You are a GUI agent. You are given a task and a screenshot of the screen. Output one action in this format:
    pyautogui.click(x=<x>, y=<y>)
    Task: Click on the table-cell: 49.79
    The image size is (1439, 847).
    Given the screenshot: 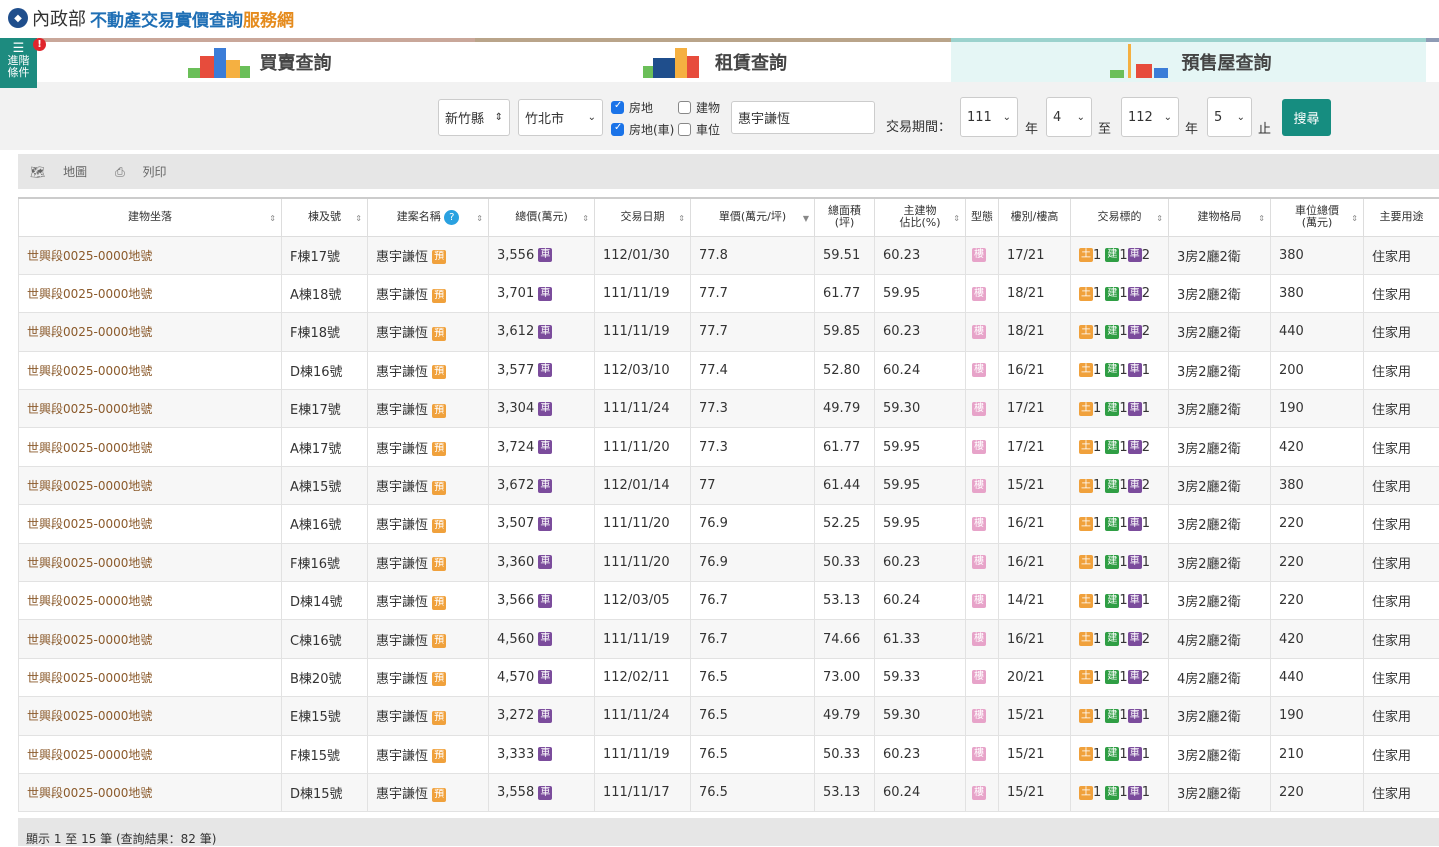 What is the action you would take?
    pyautogui.click(x=845, y=716)
    